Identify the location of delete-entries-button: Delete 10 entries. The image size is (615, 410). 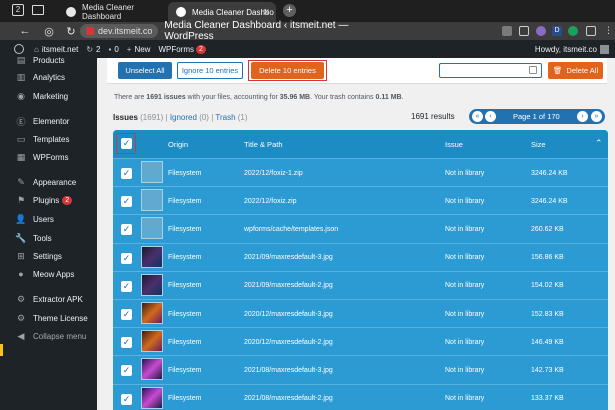
(287, 70).